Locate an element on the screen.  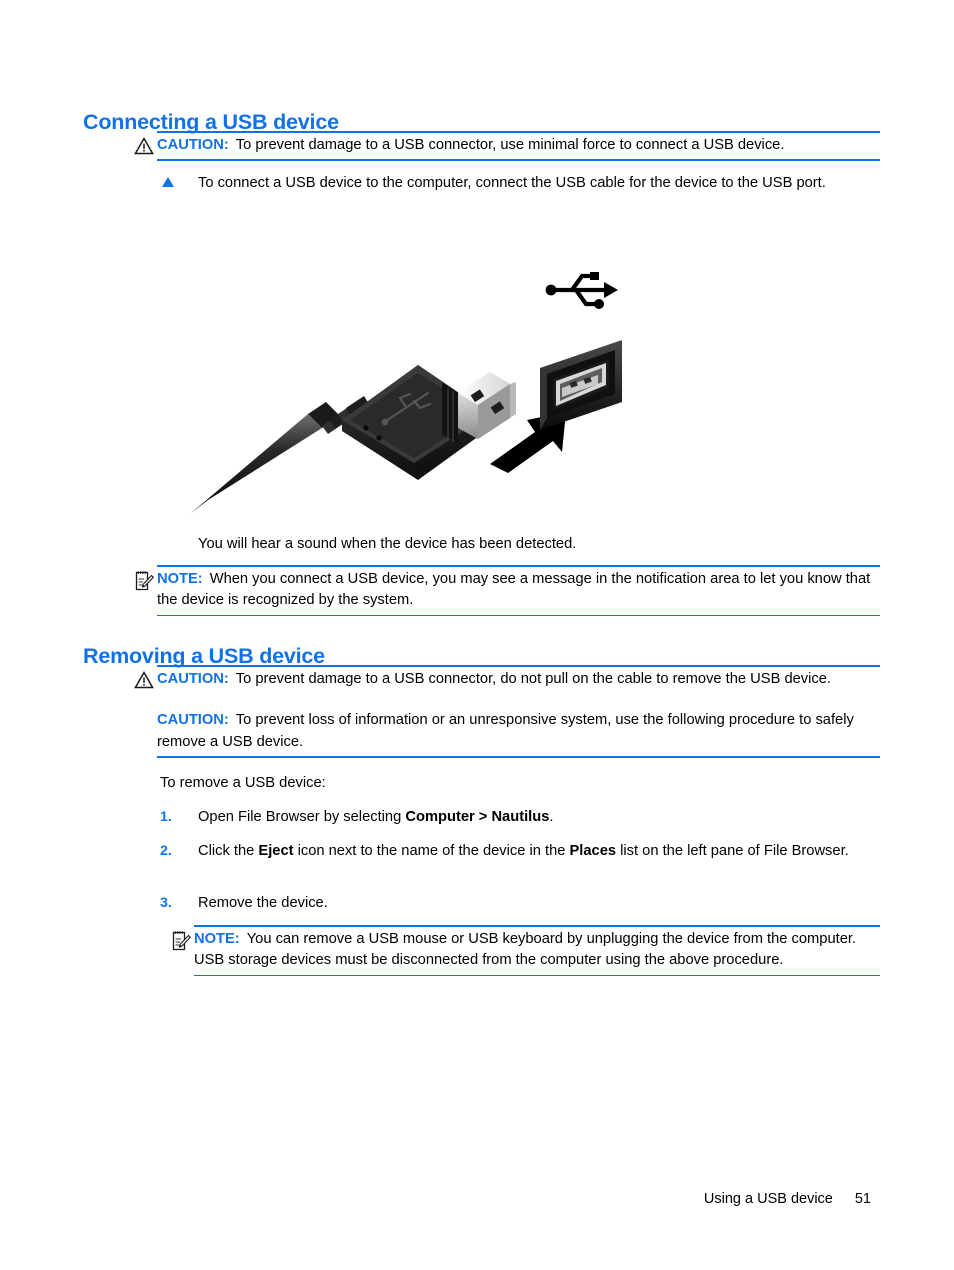
step-bold-term-eject: Eject is located at coordinates (276, 851).